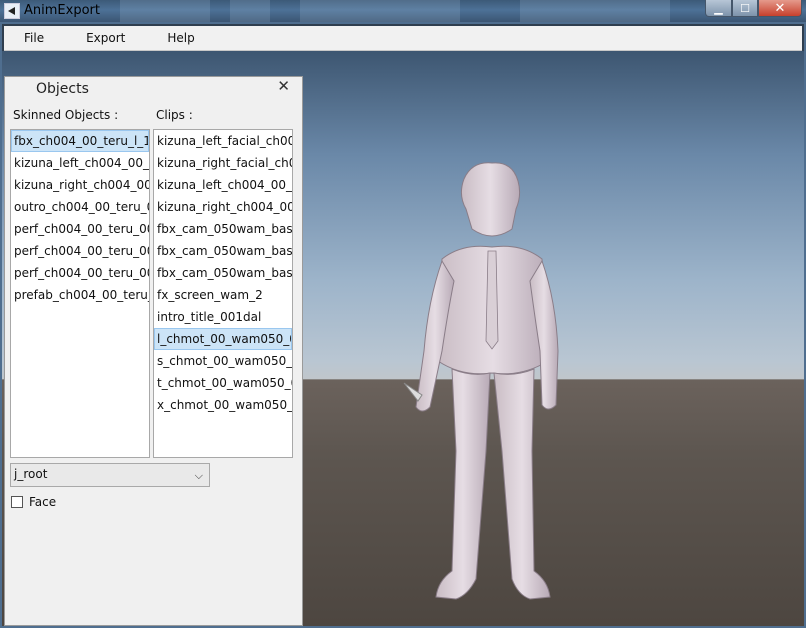  What do you see at coordinates (31, 474) in the screenshot?
I see `bone-select-value: j_root` at bounding box center [31, 474].